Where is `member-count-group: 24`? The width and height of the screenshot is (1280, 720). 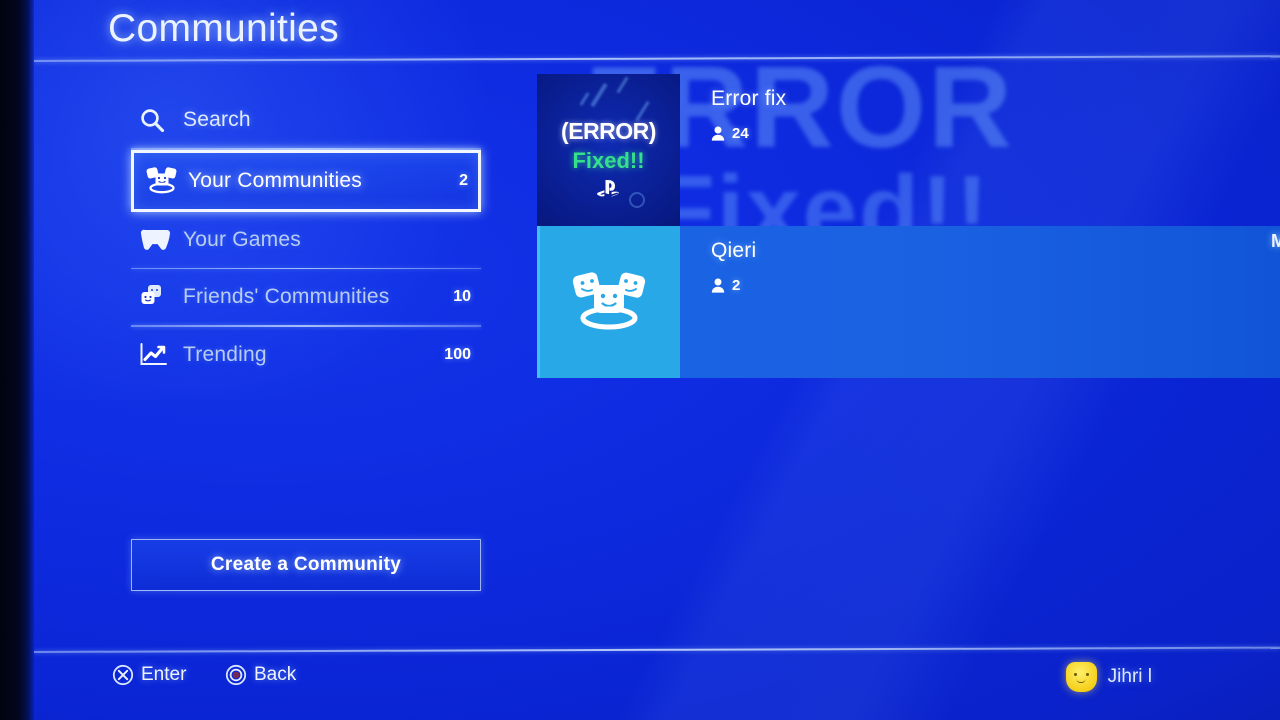
member-count-group: 24 is located at coordinates (995, 133).